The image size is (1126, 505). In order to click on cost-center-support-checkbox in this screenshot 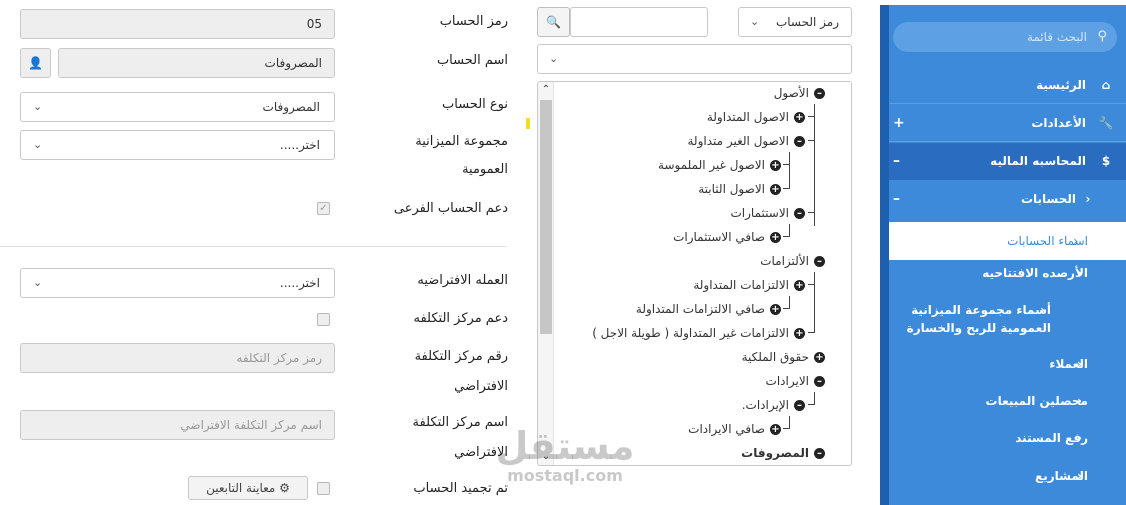, I will do `click(323, 319)`.